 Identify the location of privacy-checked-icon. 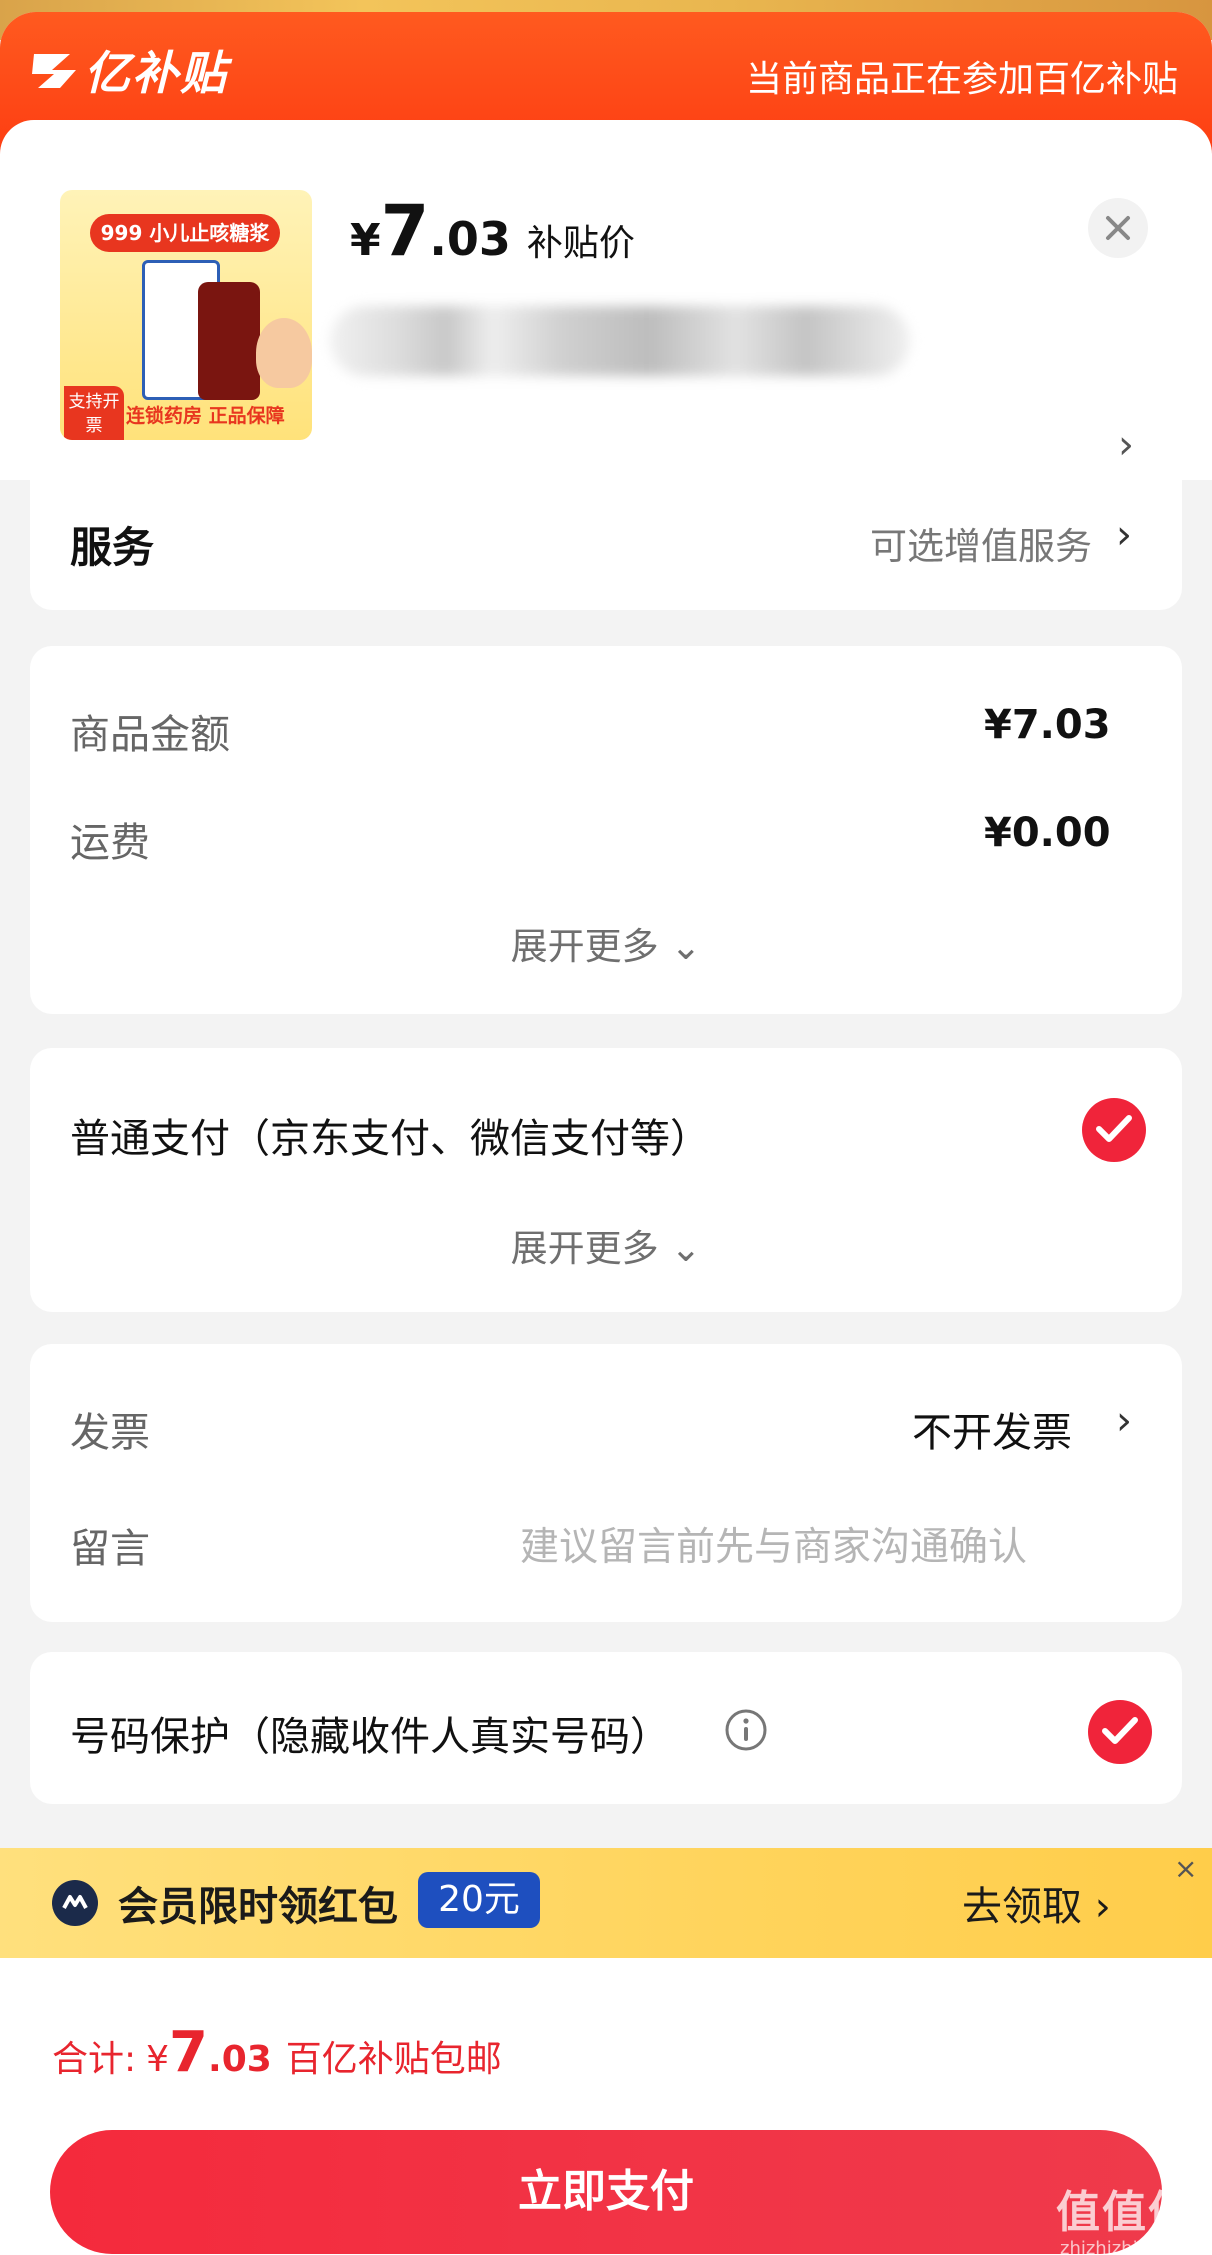
(1120, 1732).